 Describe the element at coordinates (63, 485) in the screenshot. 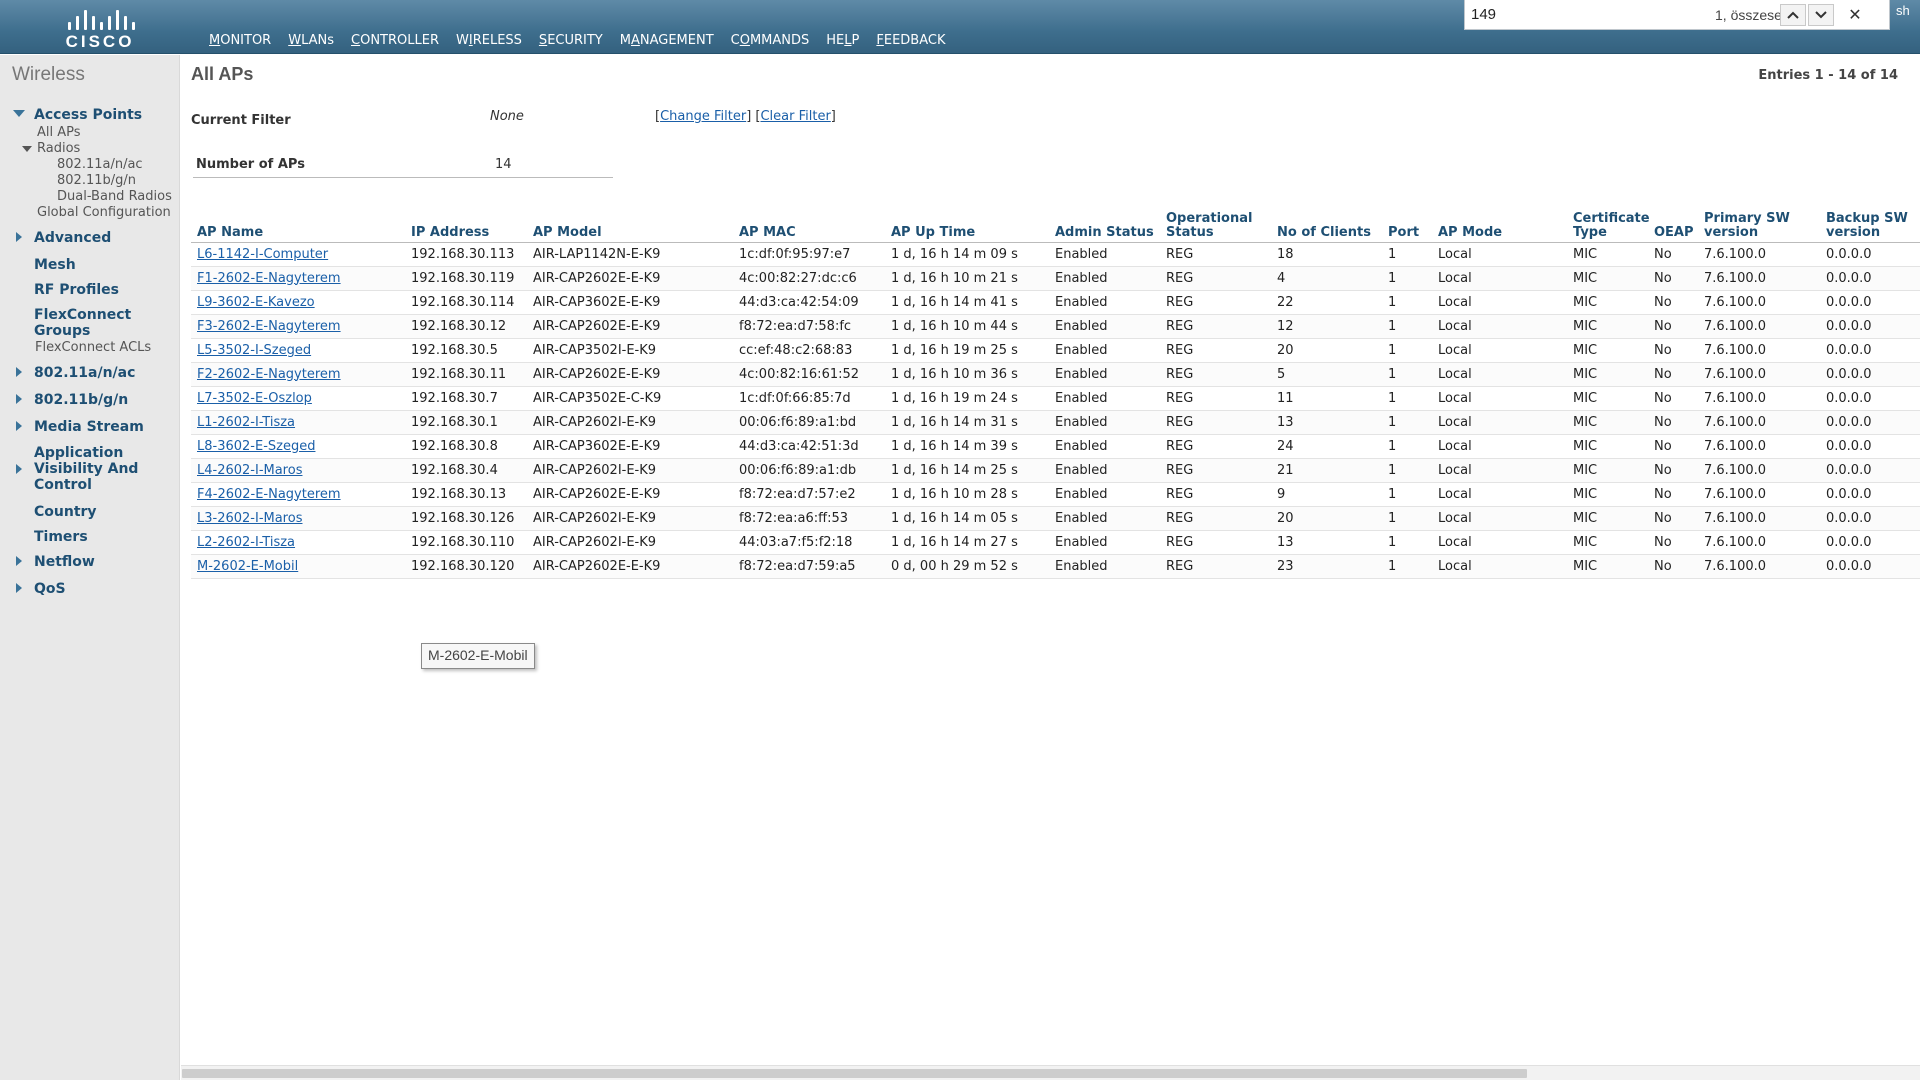

I see `sidebar-item-avc-line3: Control` at that location.